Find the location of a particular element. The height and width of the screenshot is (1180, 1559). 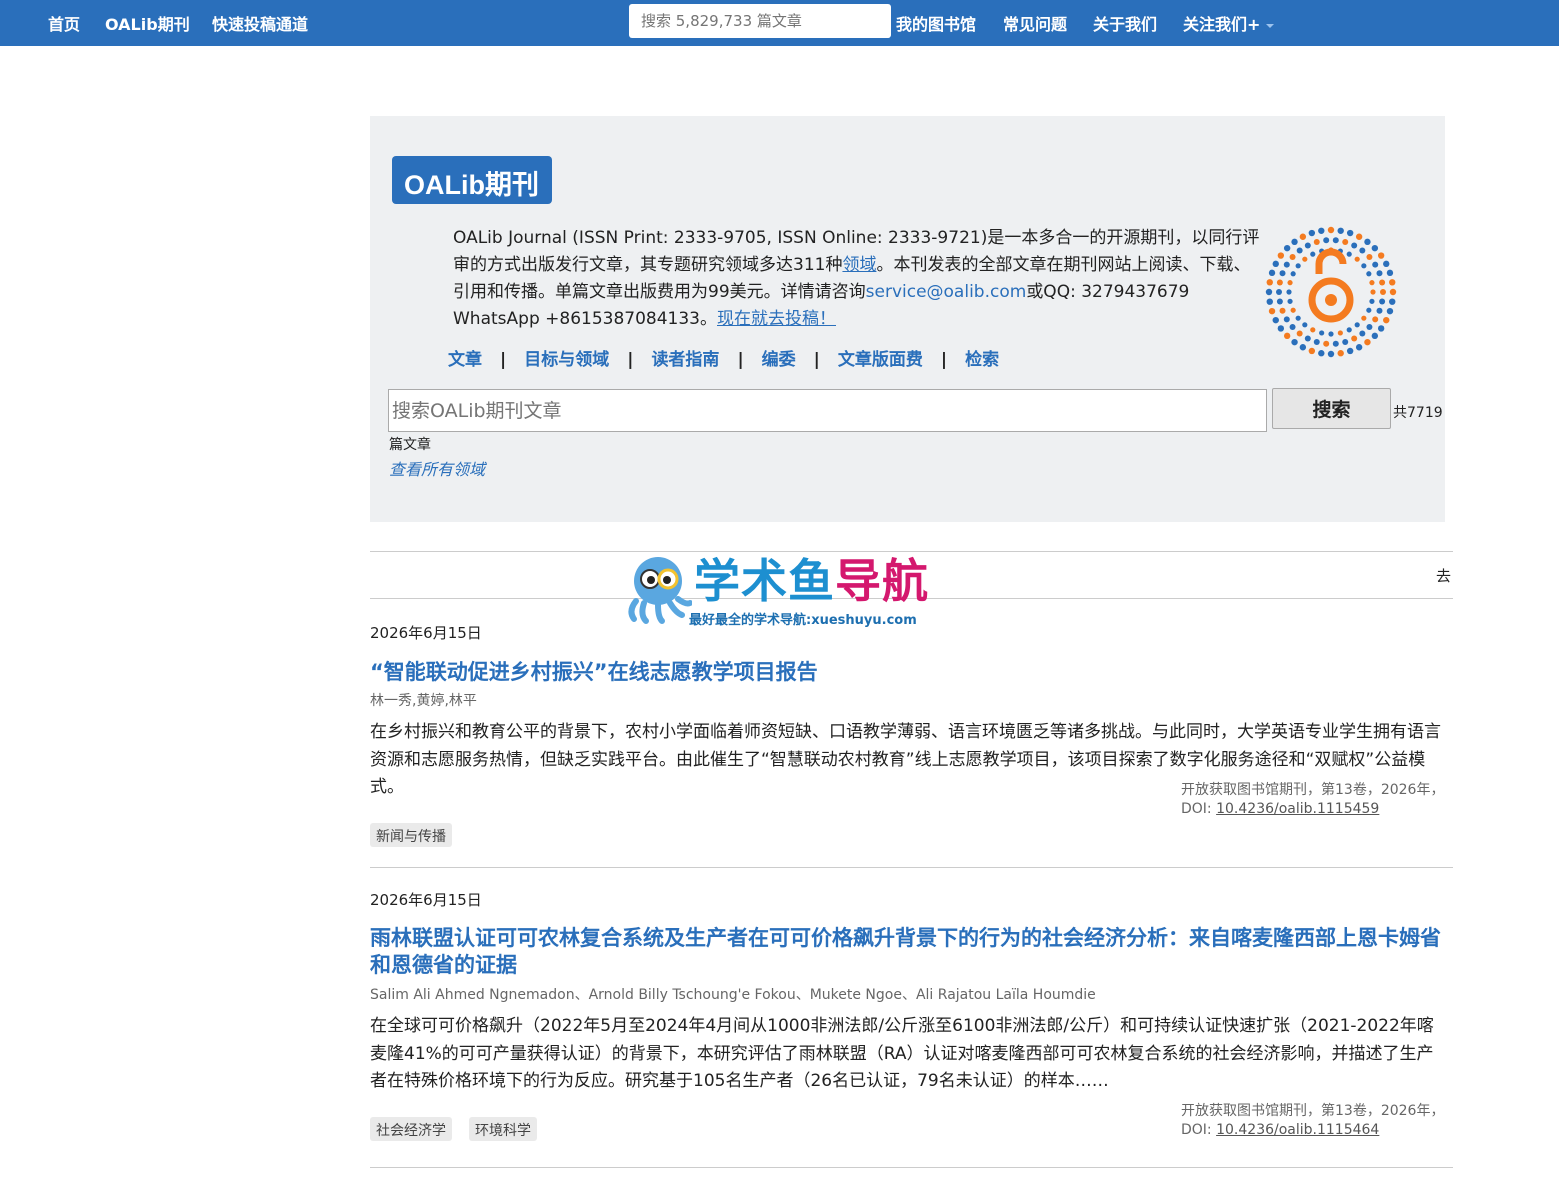

link-articles: 文章 is located at coordinates (465, 360).